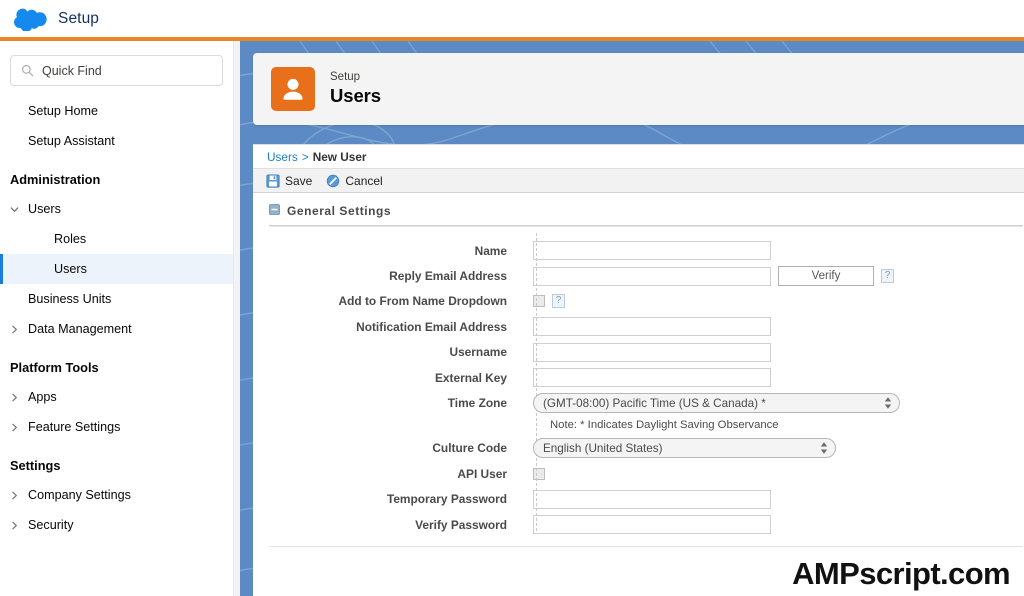 The width and height of the screenshot is (1024, 596). What do you see at coordinates (901, 573) in the screenshot?
I see `watermark: AMPscript.com` at bounding box center [901, 573].